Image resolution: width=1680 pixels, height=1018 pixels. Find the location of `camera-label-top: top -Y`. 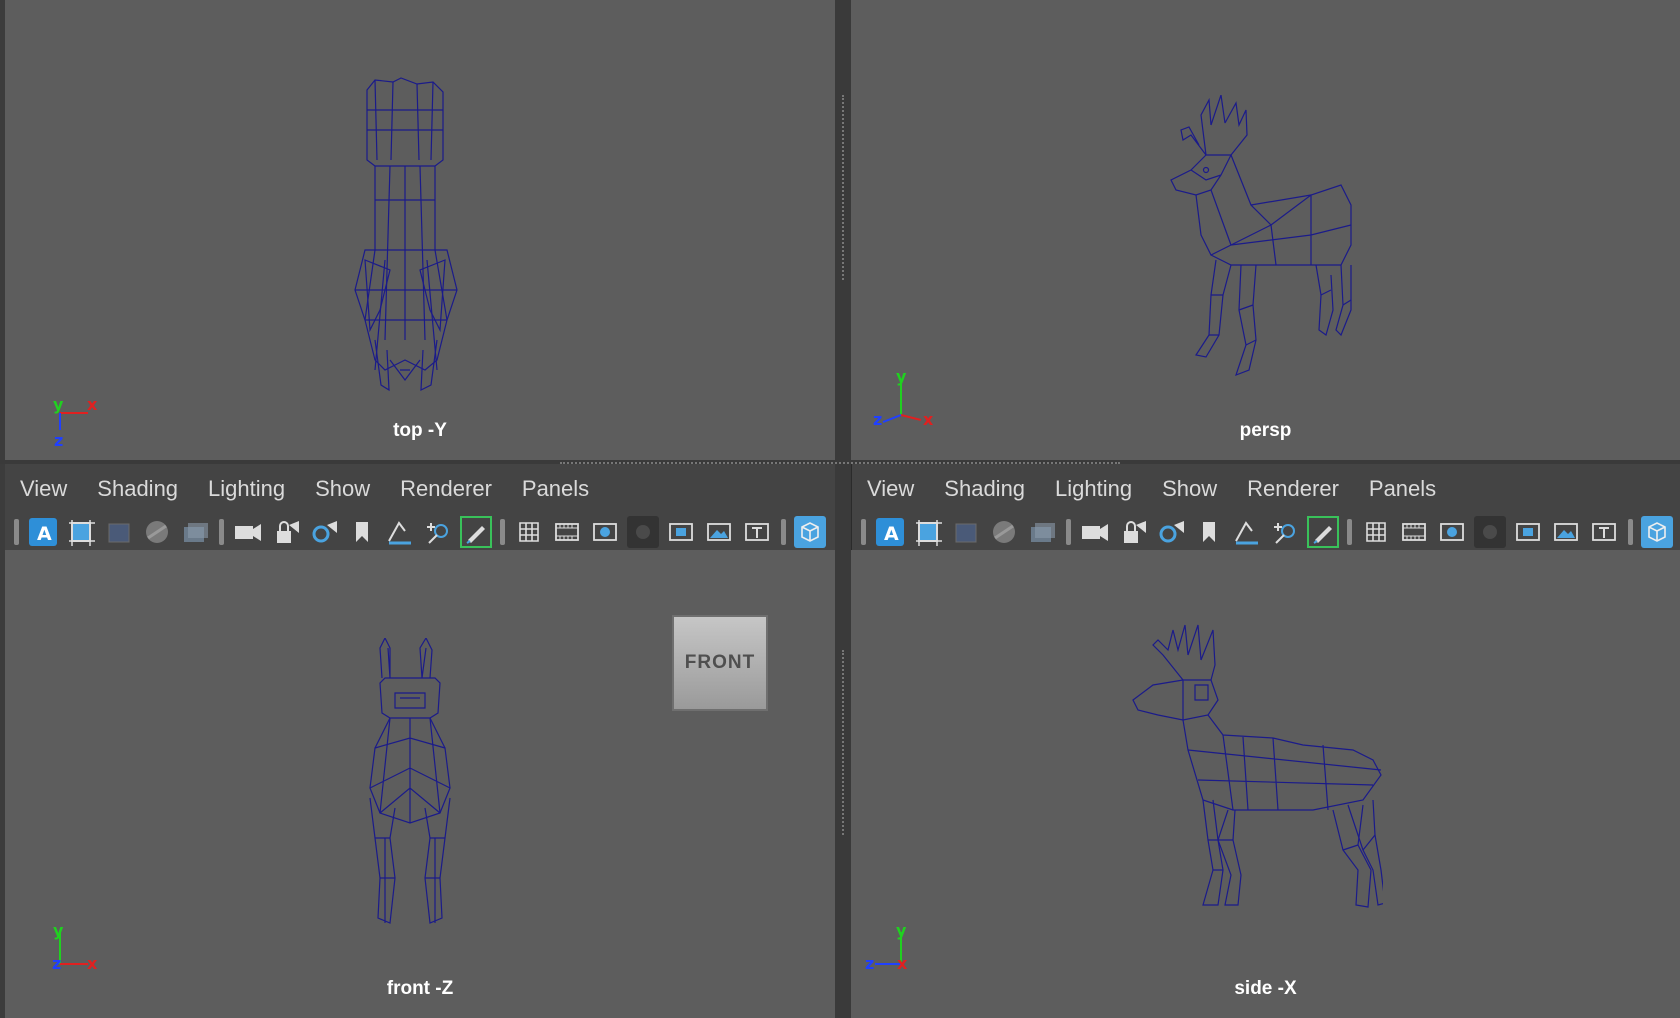

camera-label-top: top -Y is located at coordinates (420, 430).